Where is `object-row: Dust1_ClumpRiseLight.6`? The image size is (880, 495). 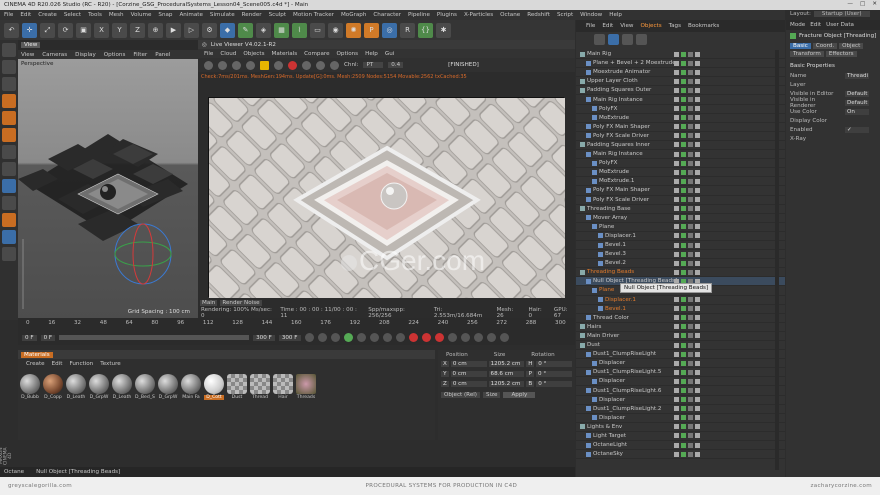
object-row: Dust1_ClumpRiseLight.6 is located at coordinates (680, 391).